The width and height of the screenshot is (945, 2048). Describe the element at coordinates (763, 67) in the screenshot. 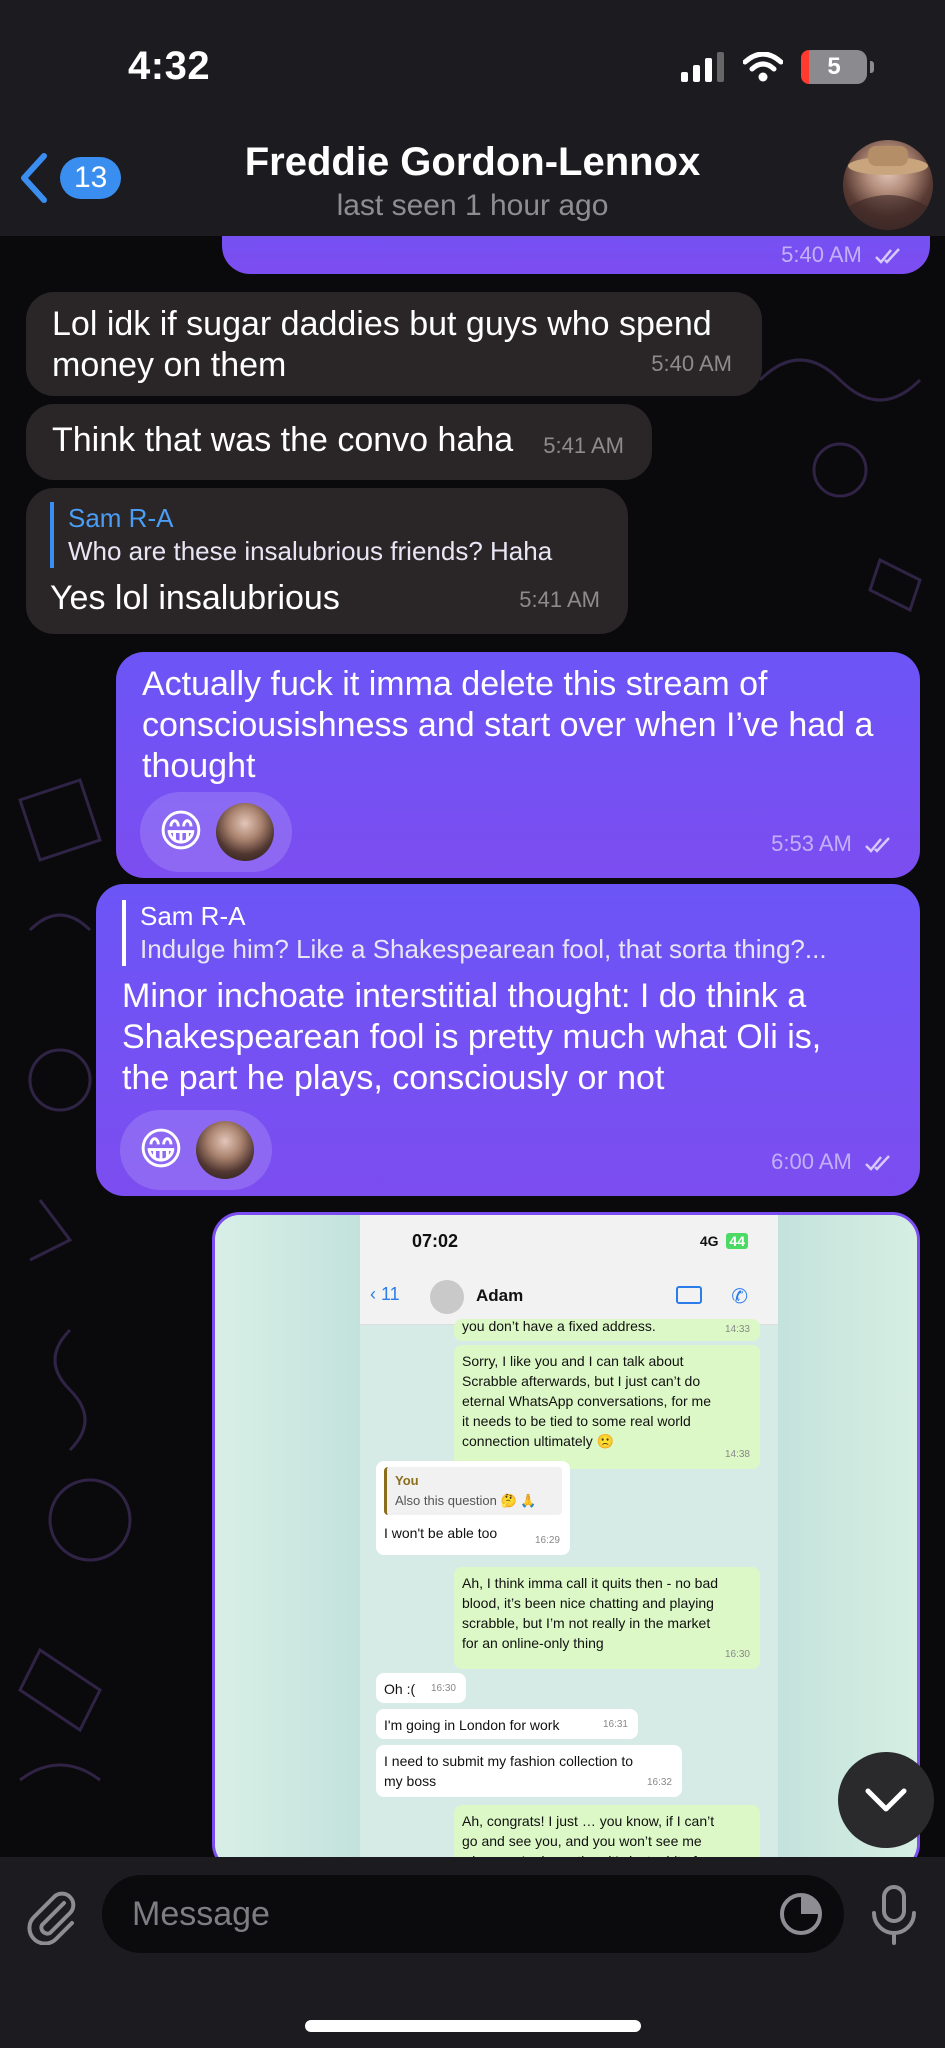

I see `wifi-icon` at that location.